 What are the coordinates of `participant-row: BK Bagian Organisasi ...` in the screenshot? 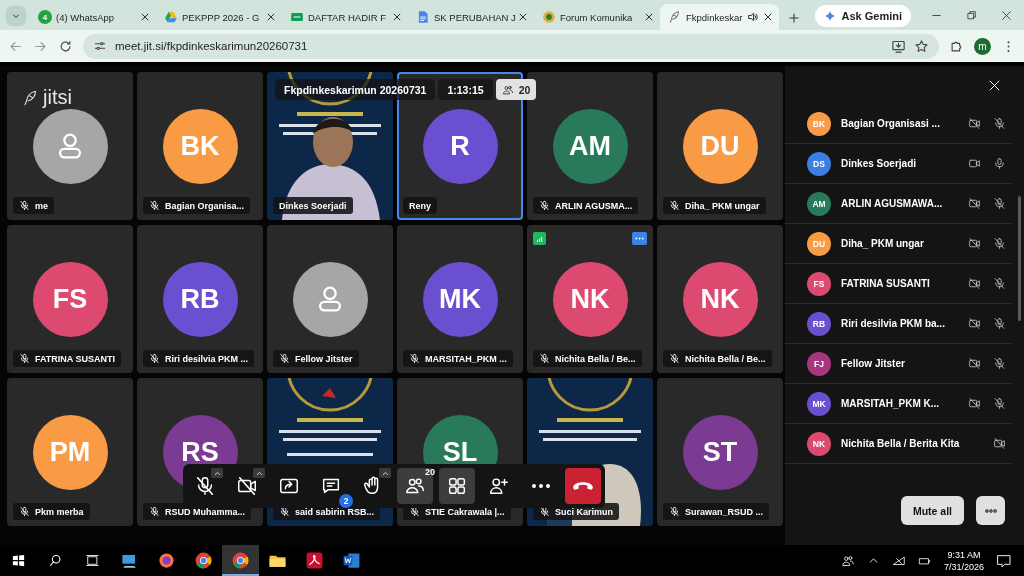 It's located at (898, 124).